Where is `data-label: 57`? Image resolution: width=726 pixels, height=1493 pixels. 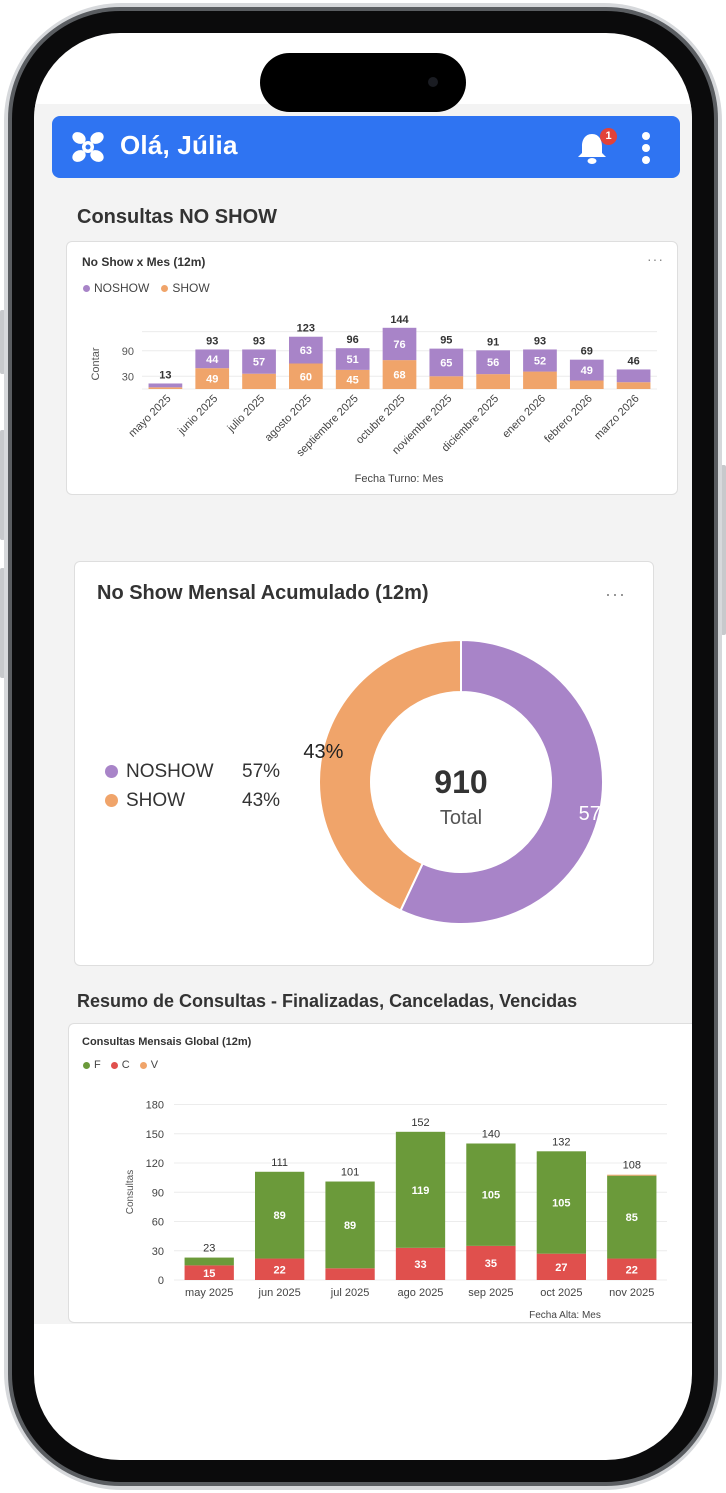
data-label: 57 is located at coordinates (259, 363).